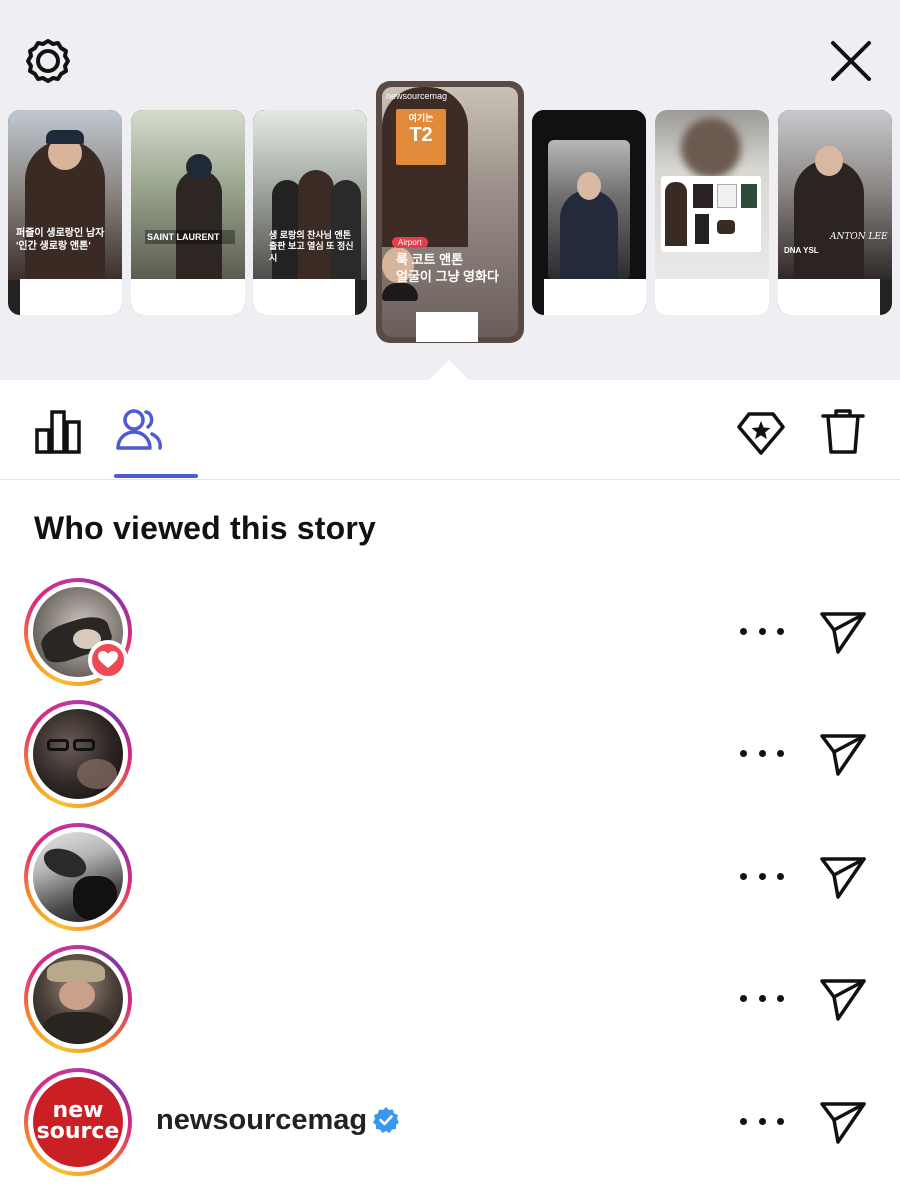 This screenshot has height=1200, width=900. Describe the element at coordinates (430, 259) in the screenshot. I see `thumbnail-caption: 룩 코트 앤톤` at that location.